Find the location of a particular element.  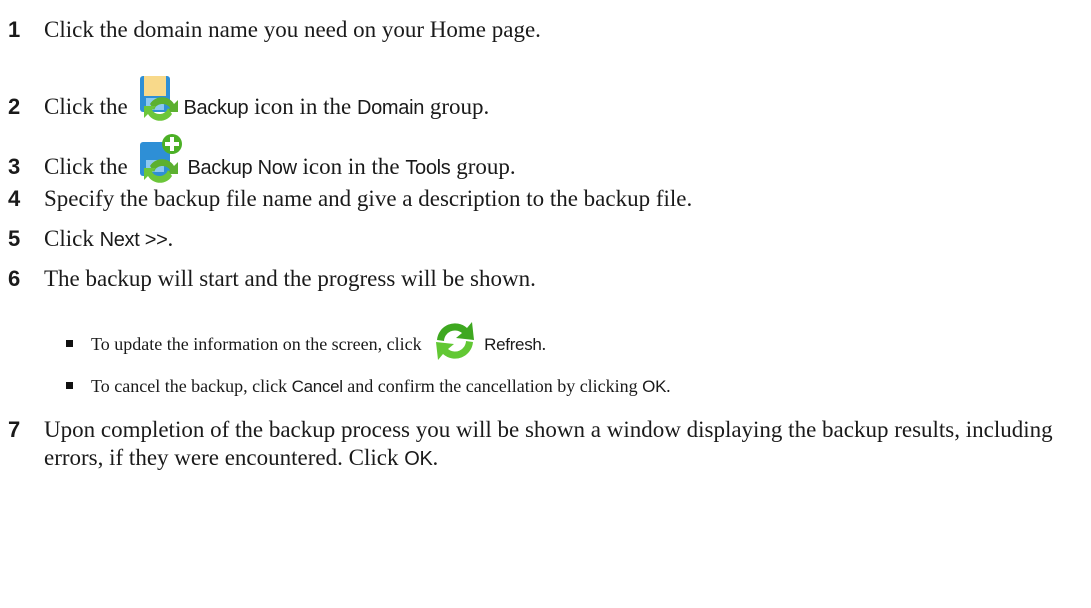

backup-now-icon is located at coordinates (160, 162).